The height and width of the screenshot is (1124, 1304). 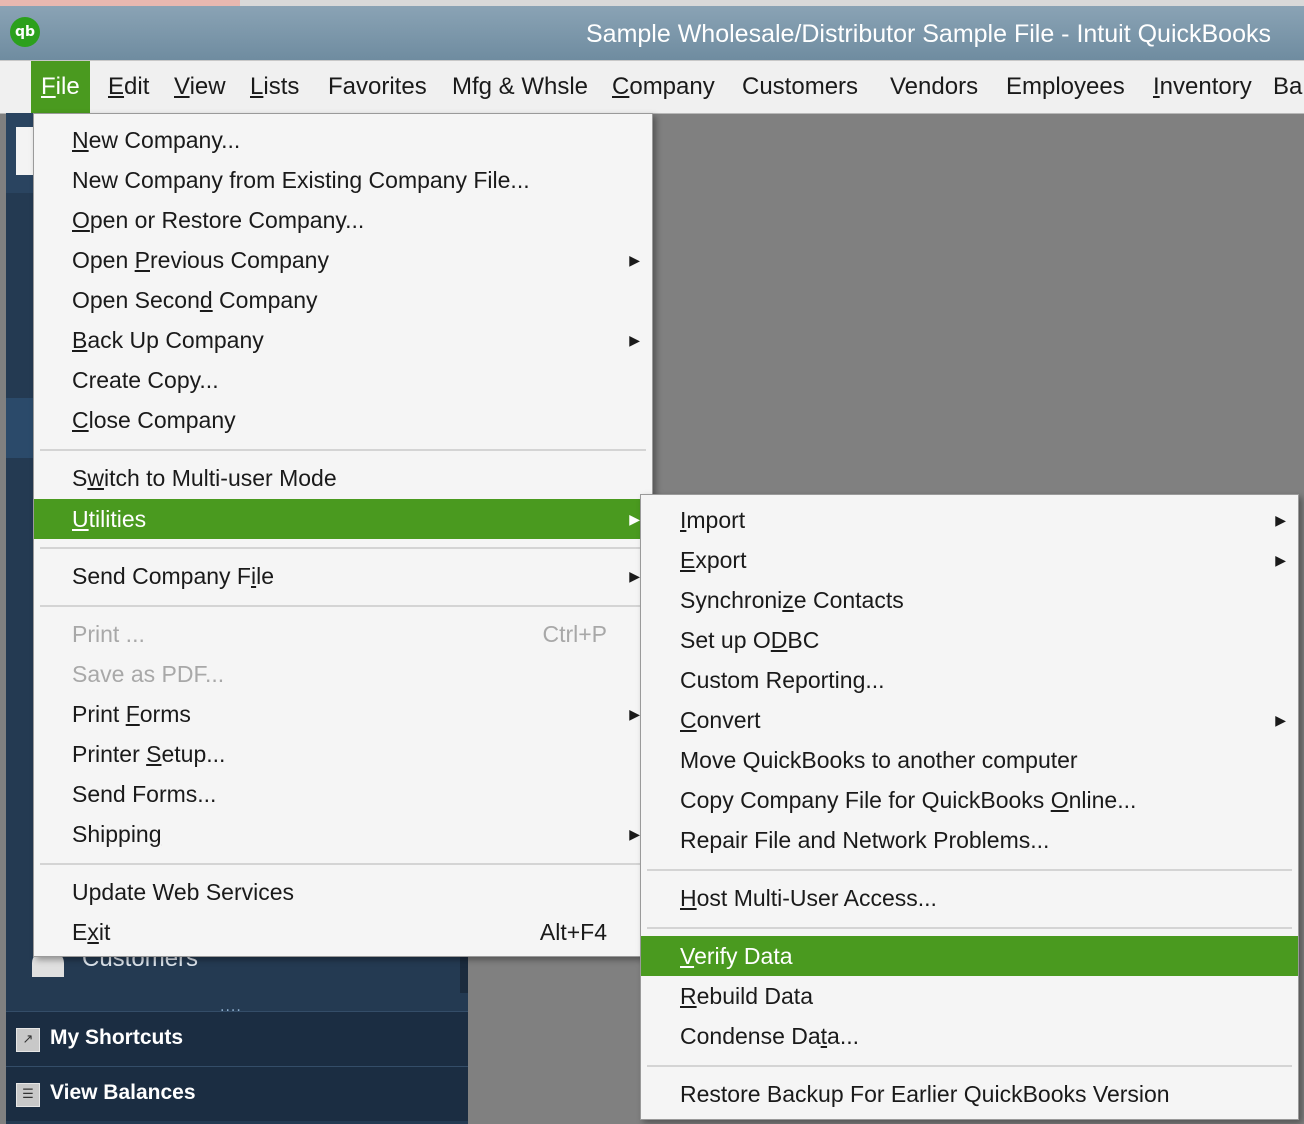 What do you see at coordinates (195, 300) in the screenshot?
I see `menu-item-label: Open Second Company` at bounding box center [195, 300].